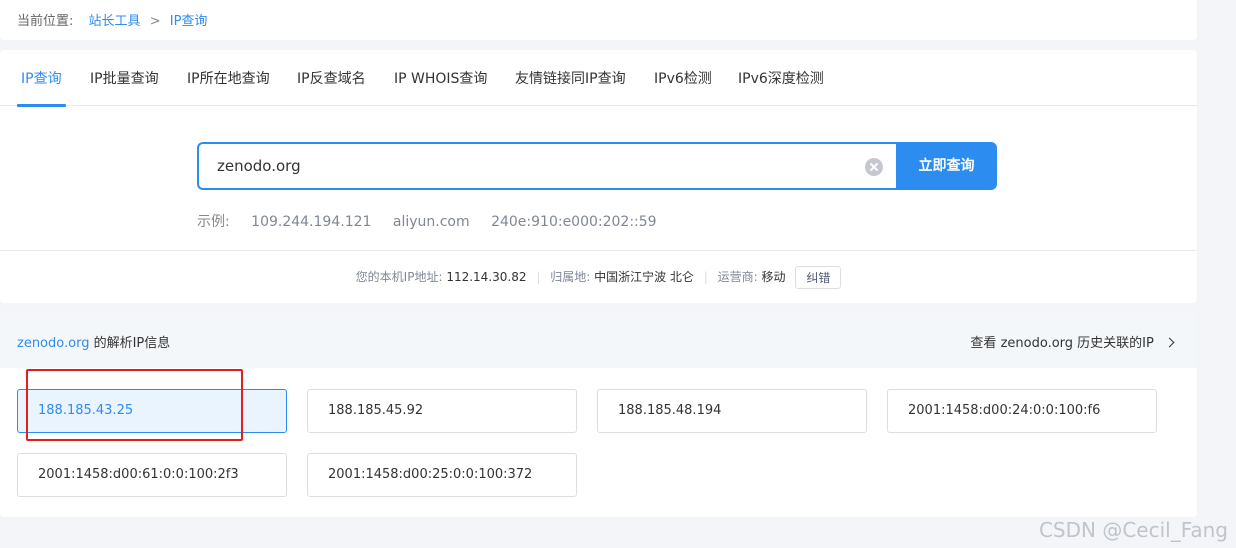 The height and width of the screenshot is (548, 1236). I want to click on tab-ip-location-query: IP所在地查询, so click(228, 87).